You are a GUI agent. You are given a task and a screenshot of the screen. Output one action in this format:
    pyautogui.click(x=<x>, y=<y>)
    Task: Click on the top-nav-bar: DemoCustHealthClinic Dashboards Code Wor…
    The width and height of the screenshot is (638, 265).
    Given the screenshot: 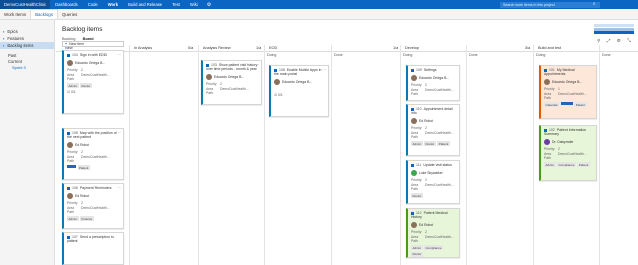 What is the action you would take?
    pyautogui.click(x=319, y=4)
    